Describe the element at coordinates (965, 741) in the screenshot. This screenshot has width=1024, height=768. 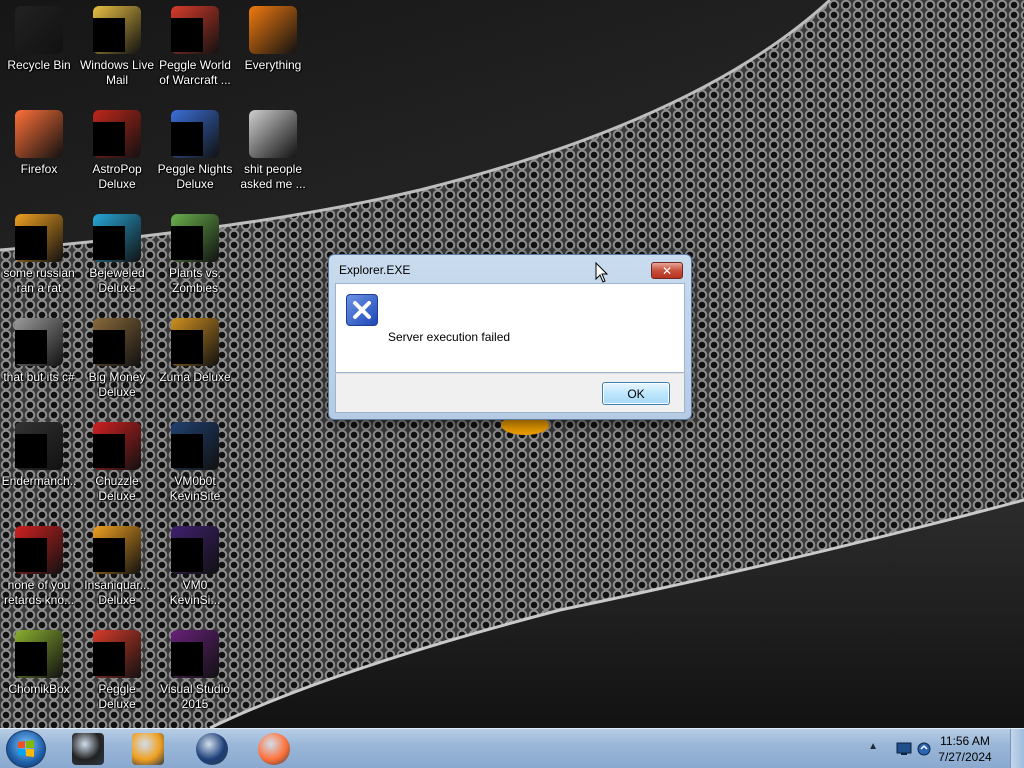
I see `clock-time: 11:56 AM` at that location.